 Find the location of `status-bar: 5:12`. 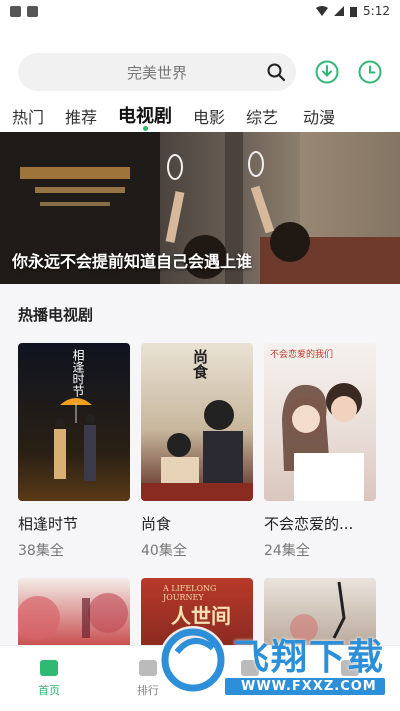

status-bar: 5:12 is located at coordinates (200, 11).